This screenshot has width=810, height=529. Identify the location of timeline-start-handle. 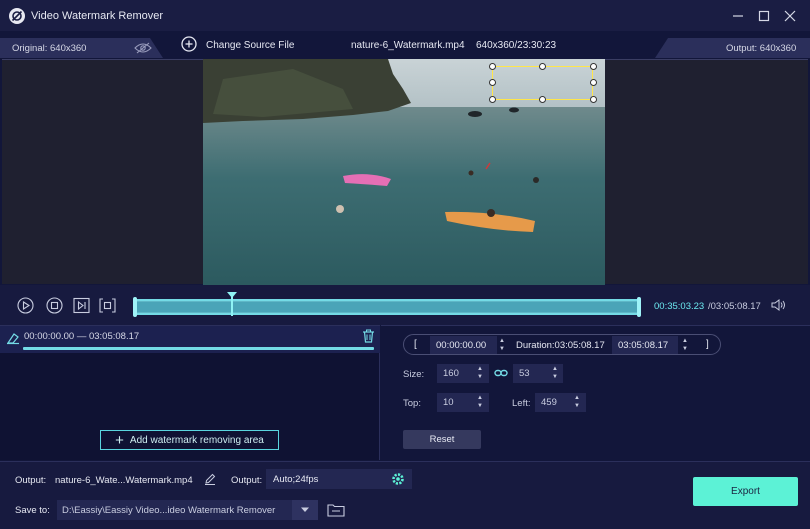
(135, 307).